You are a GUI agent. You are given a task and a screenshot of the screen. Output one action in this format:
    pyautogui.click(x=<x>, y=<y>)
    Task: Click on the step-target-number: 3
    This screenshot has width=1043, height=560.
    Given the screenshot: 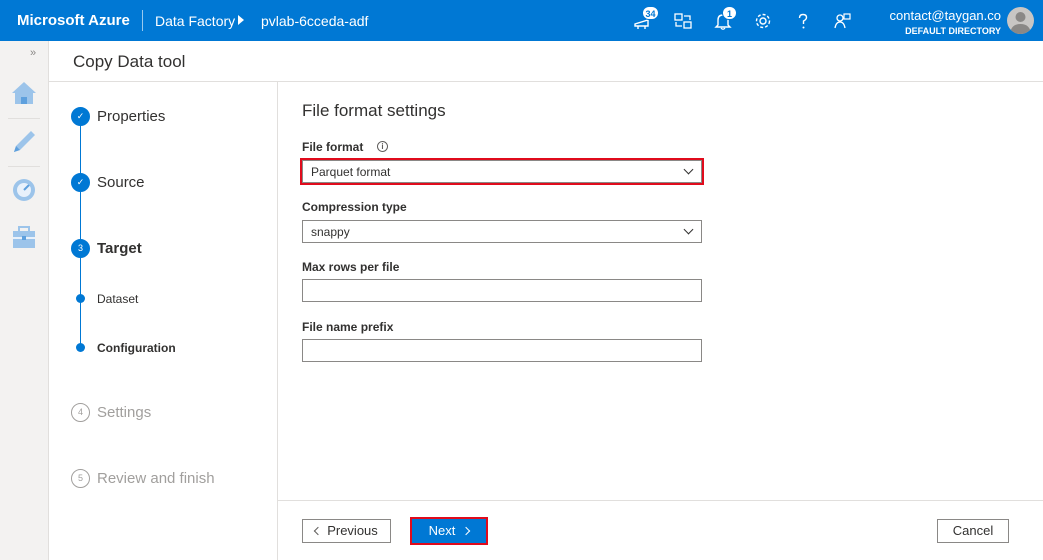 What is the action you would take?
    pyautogui.click(x=80, y=248)
    